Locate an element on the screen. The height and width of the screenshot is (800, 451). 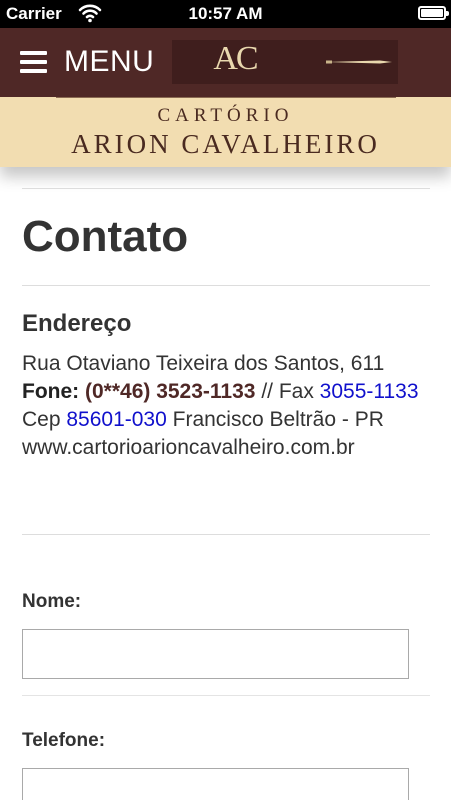
name-input is located at coordinates (215, 654).